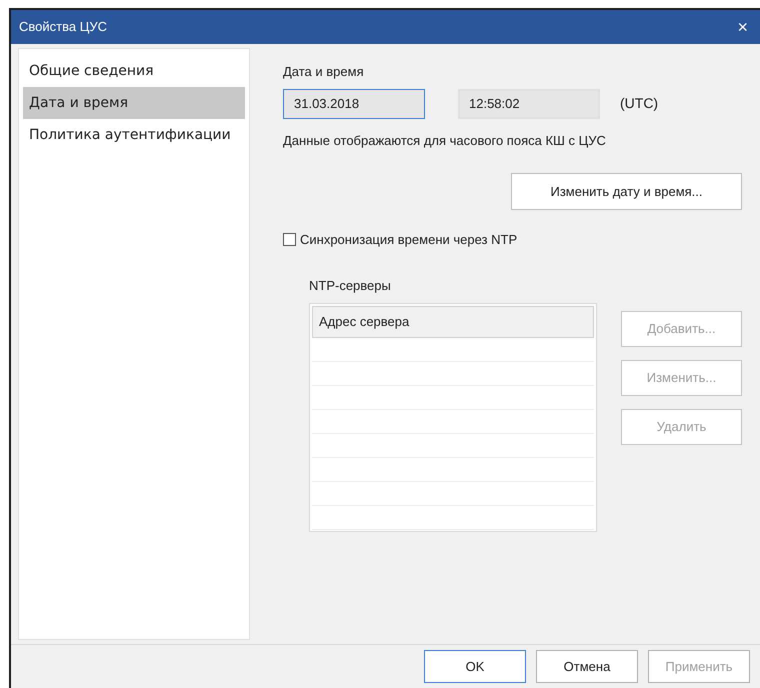  I want to click on sidebar-item: Политика аутентификации, so click(134, 135).